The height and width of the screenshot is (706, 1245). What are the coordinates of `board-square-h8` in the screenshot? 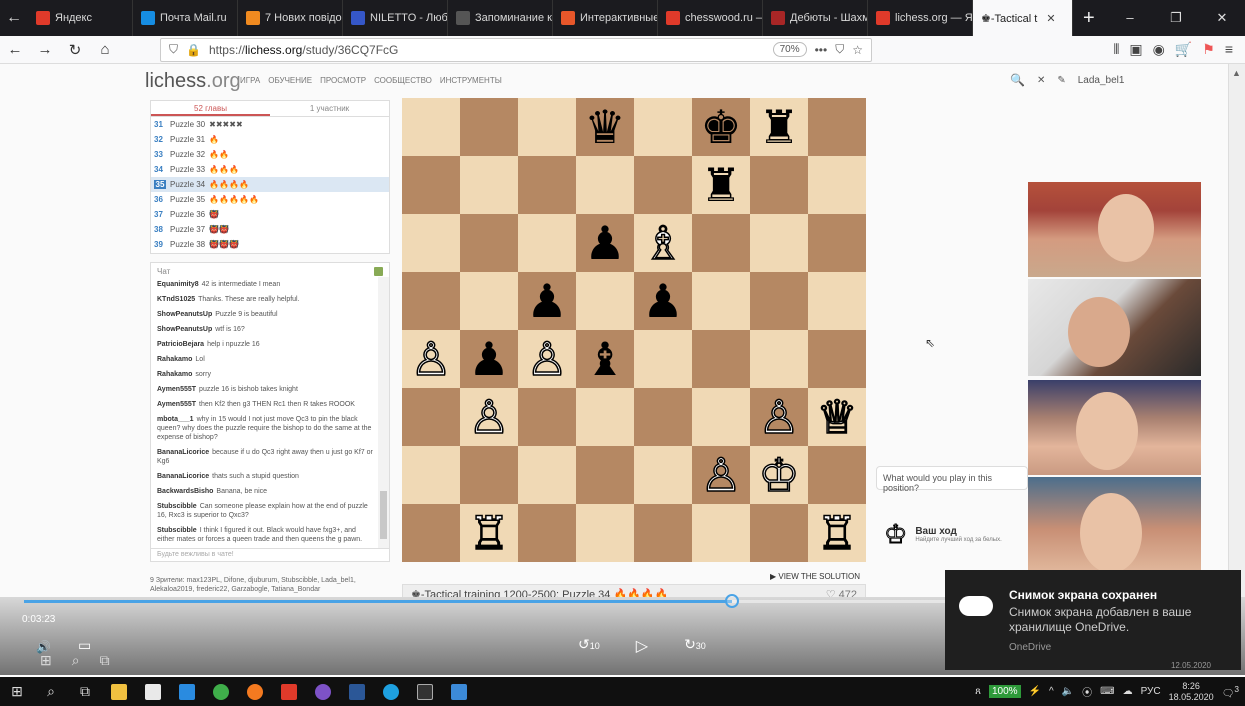 It's located at (837, 127).